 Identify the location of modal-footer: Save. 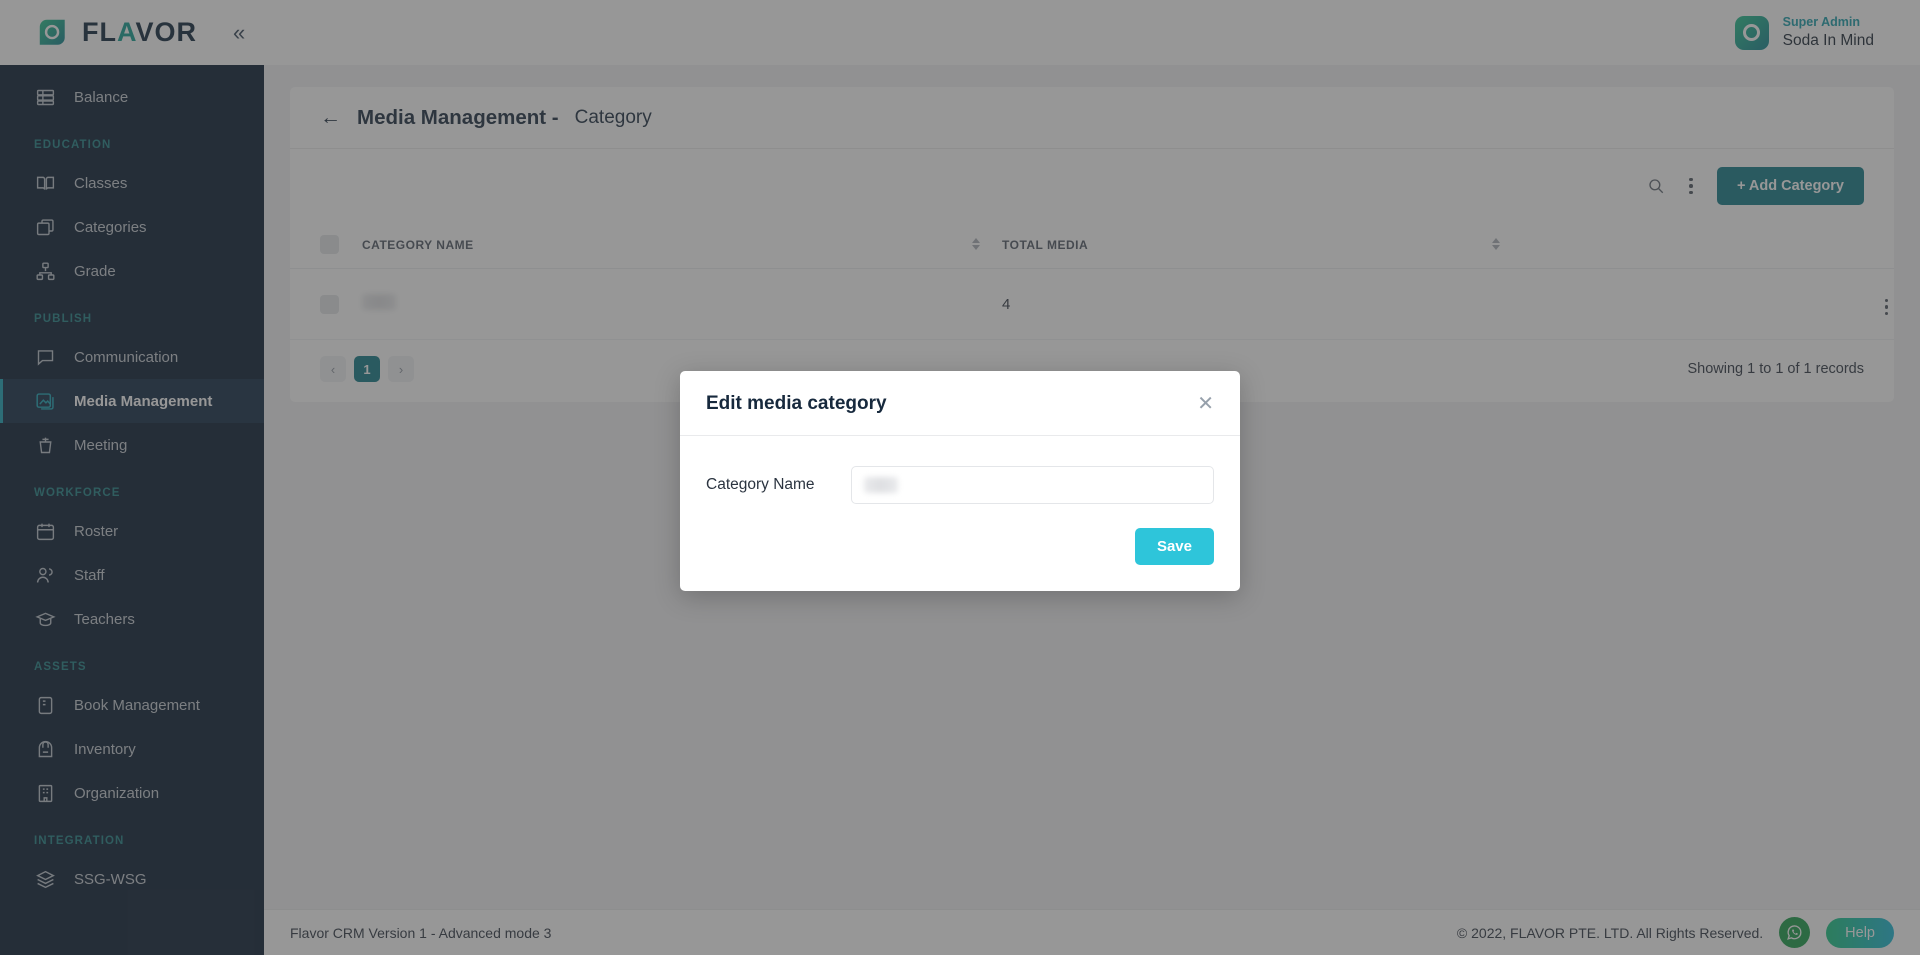
(960, 552).